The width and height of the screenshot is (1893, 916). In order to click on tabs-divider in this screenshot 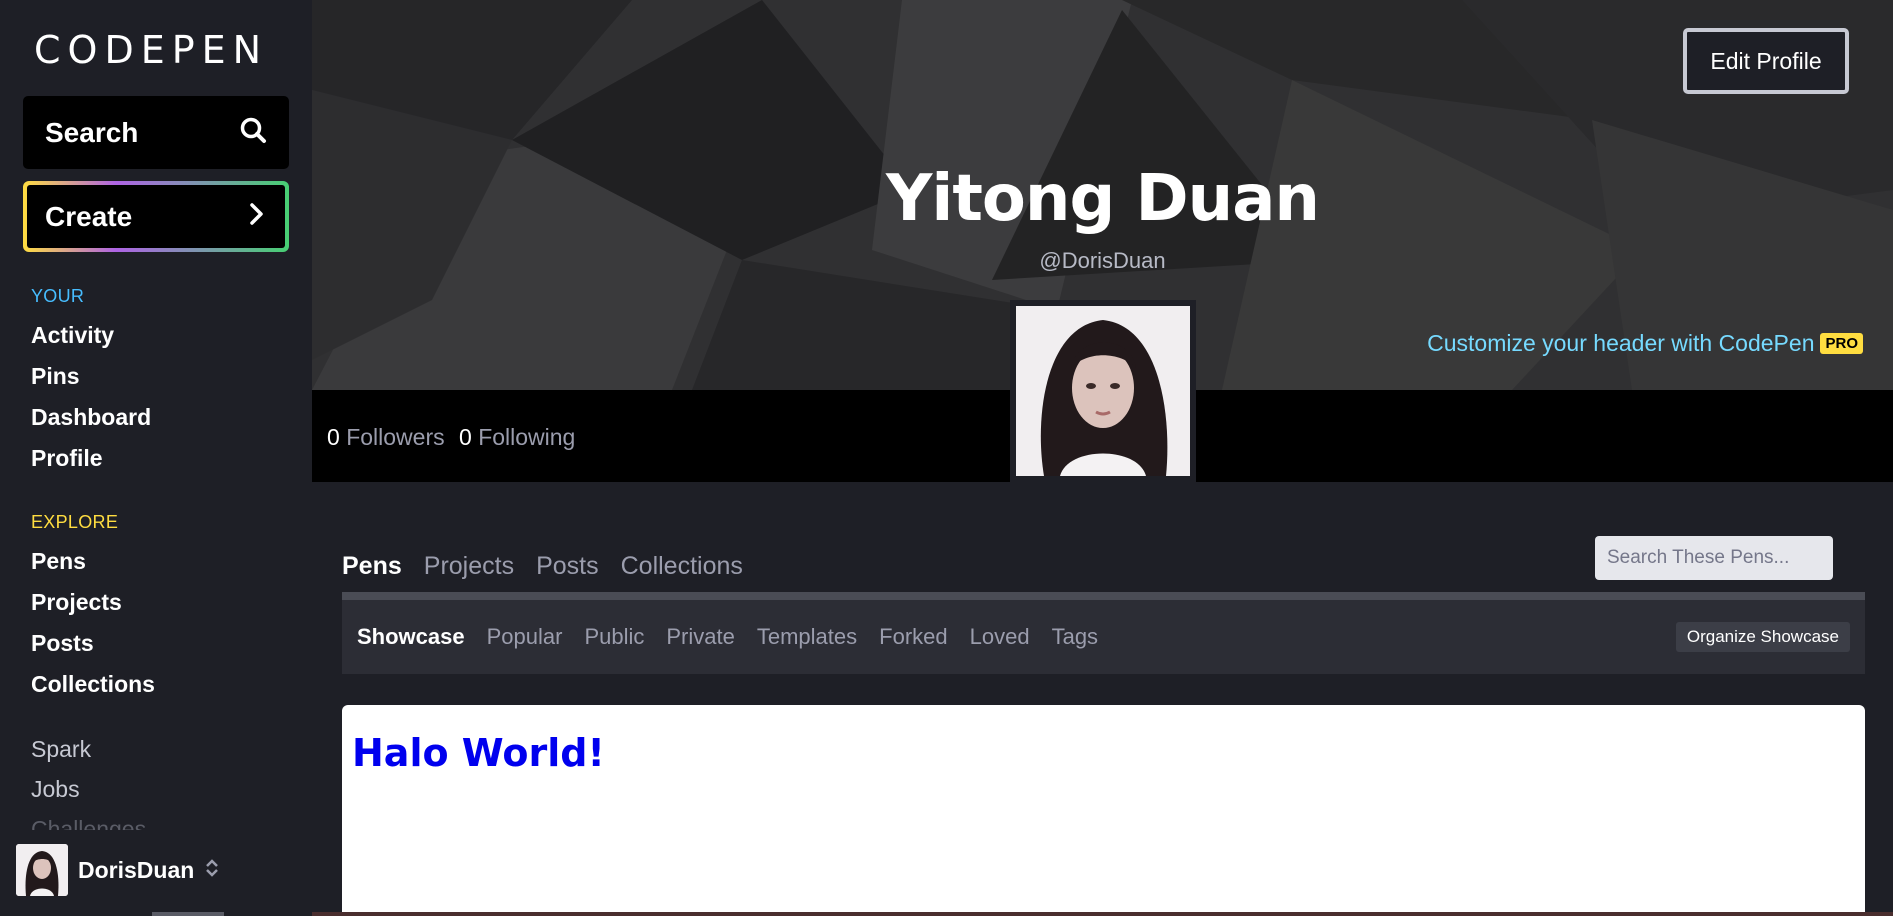, I will do `click(1103, 596)`.